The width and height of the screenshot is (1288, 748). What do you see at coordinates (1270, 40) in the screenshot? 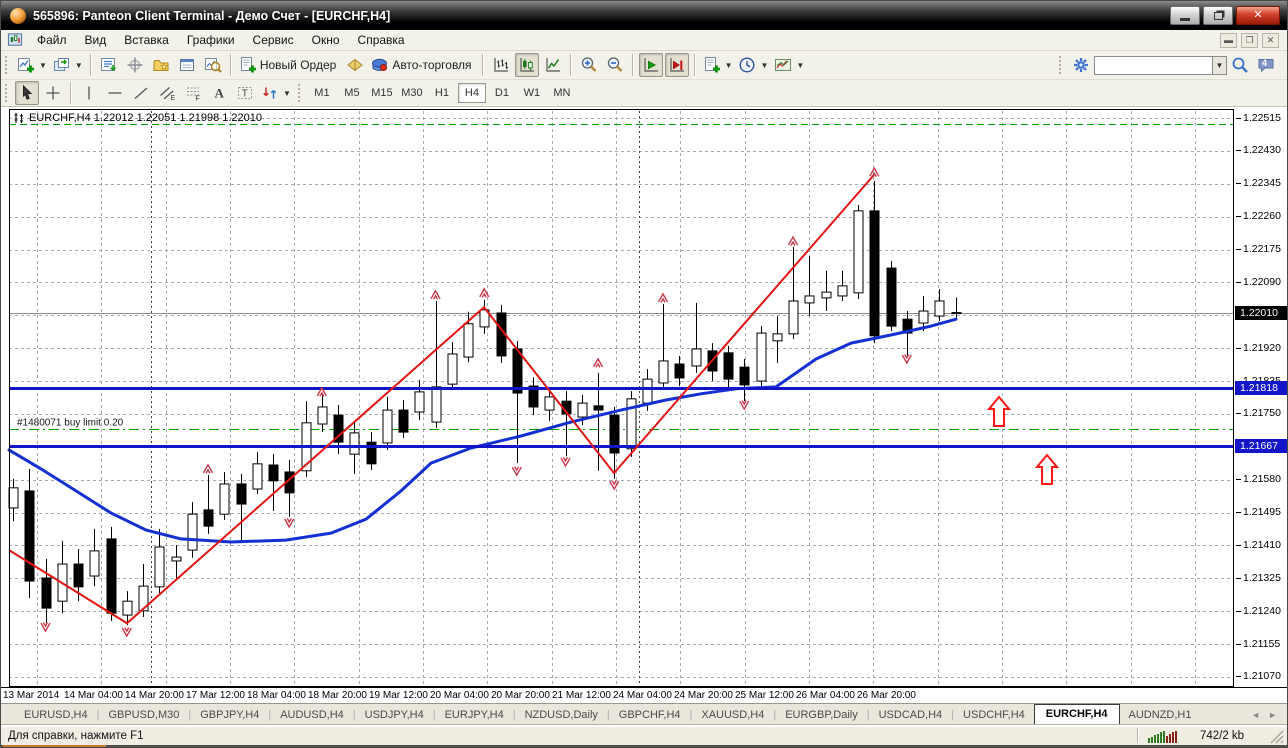
I see `mdi-close-button: ✕` at bounding box center [1270, 40].